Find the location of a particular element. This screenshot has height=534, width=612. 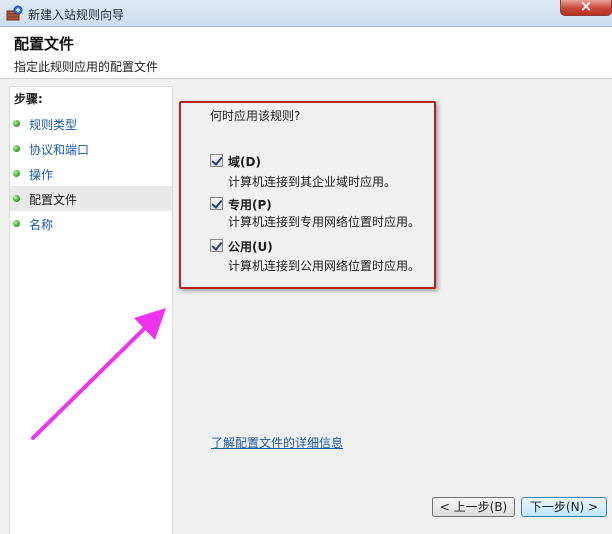

annotation-arrow-icon is located at coordinates (98, 374).